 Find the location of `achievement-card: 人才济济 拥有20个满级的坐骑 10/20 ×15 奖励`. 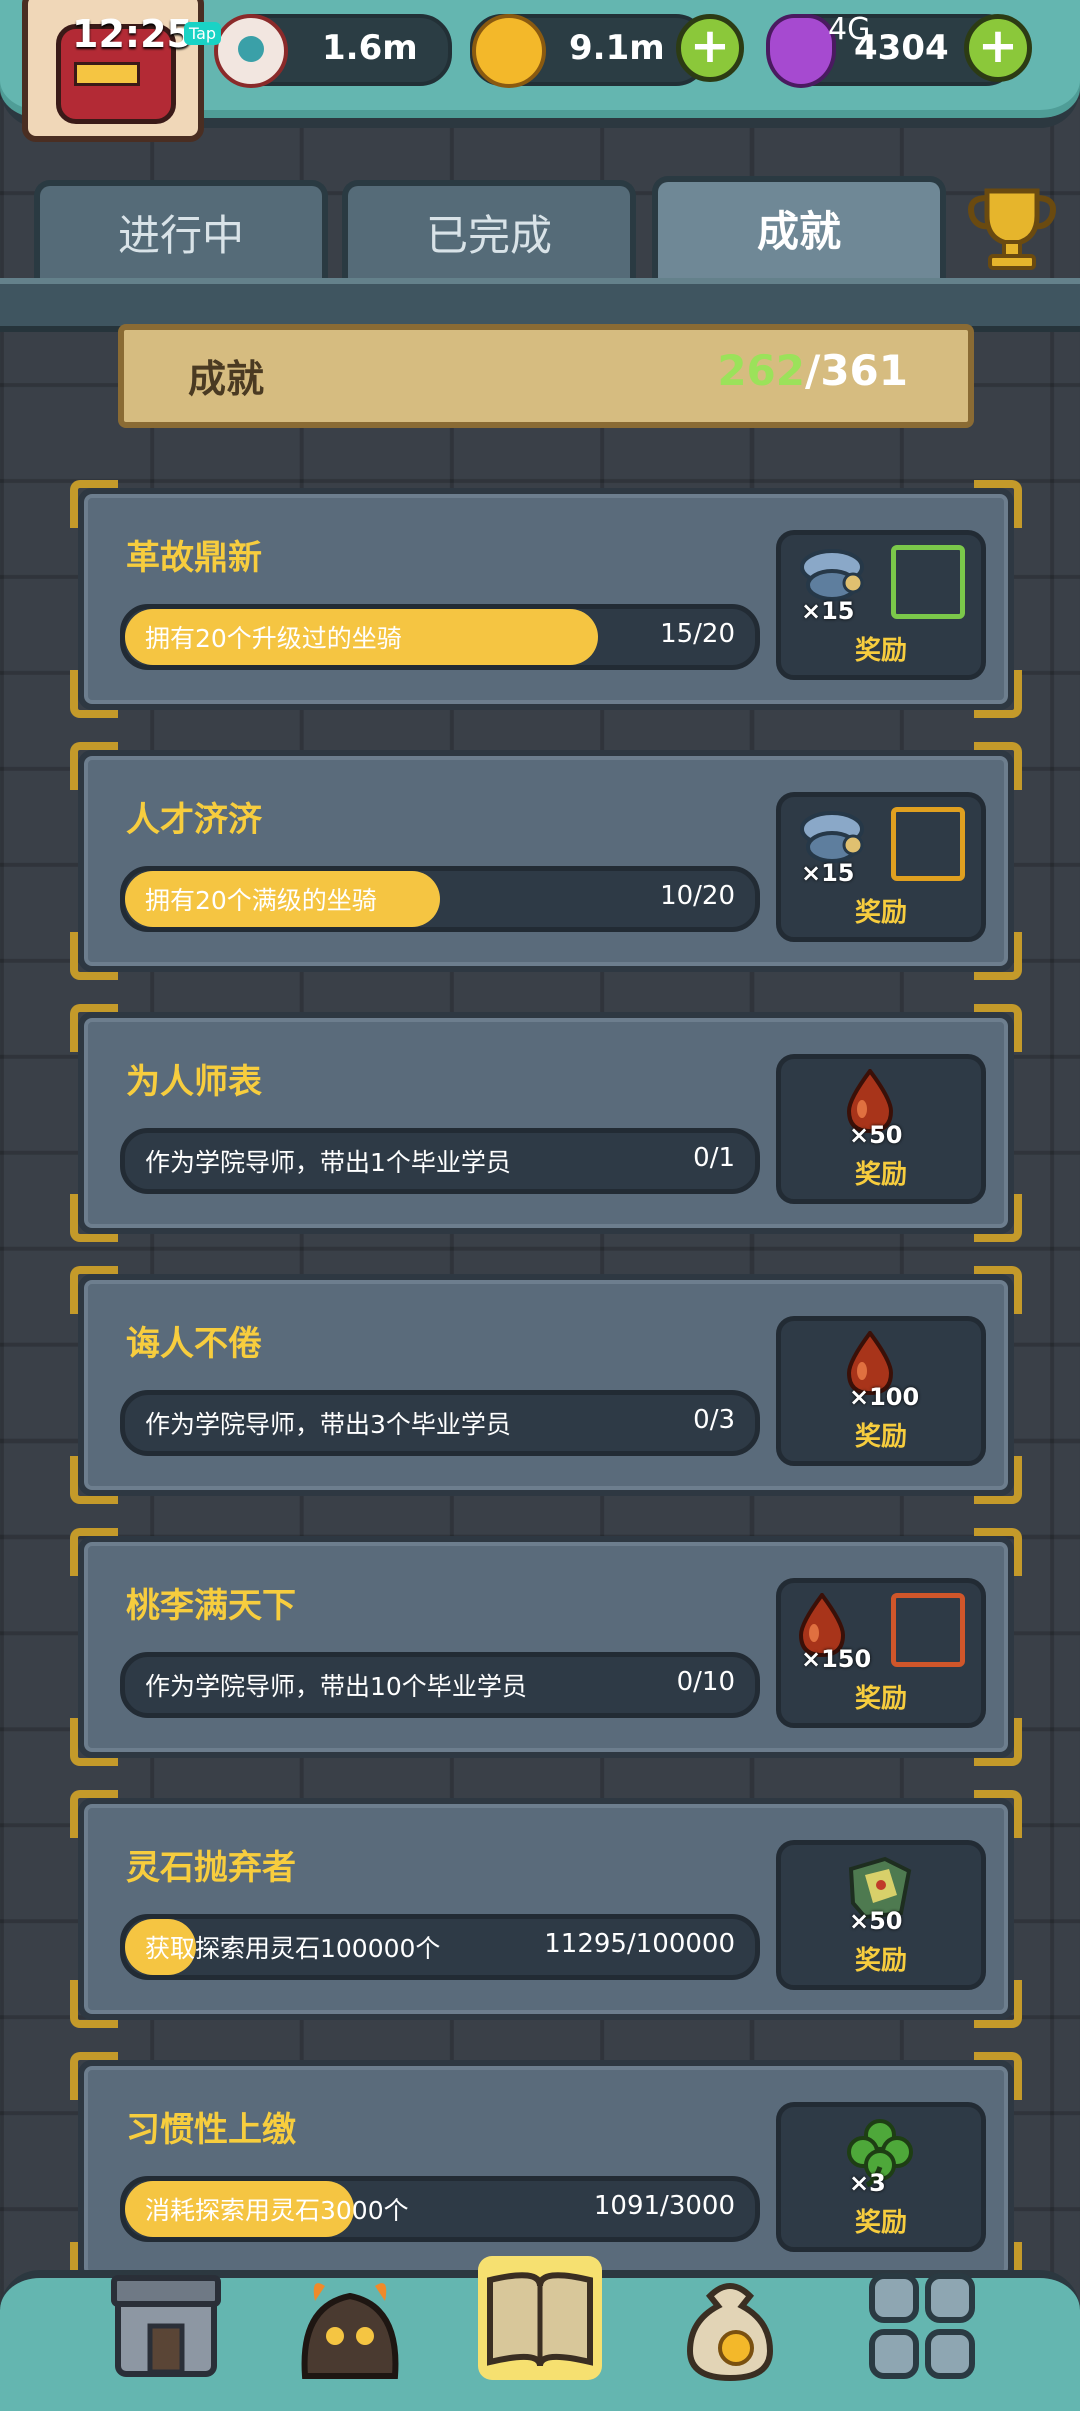

achievement-card: 人才济济 拥有20个满级的坐骑 10/20 ×15 奖励 is located at coordinates (546, 861).